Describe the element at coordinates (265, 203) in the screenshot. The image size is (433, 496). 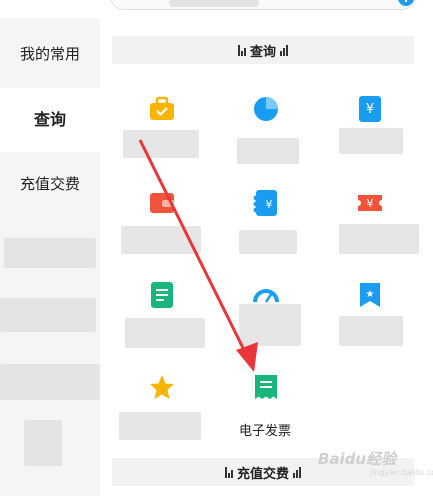
I see `yen-card-icon: ¥` at that location.